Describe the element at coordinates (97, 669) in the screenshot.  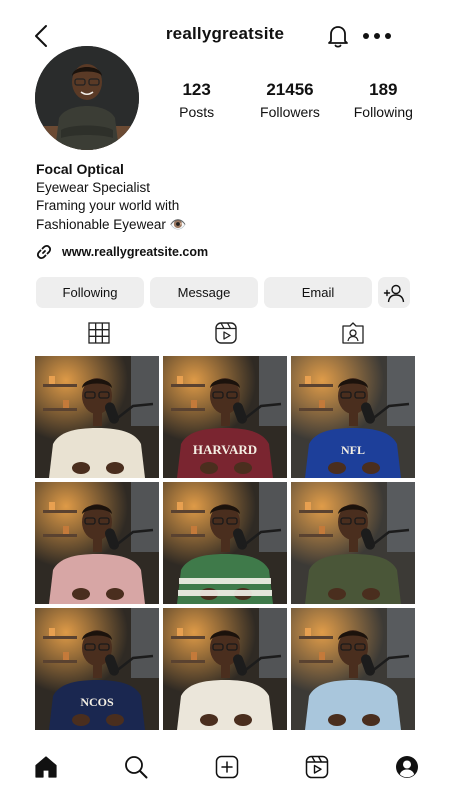
I see `post-thumbnail: NCOS` at that location.